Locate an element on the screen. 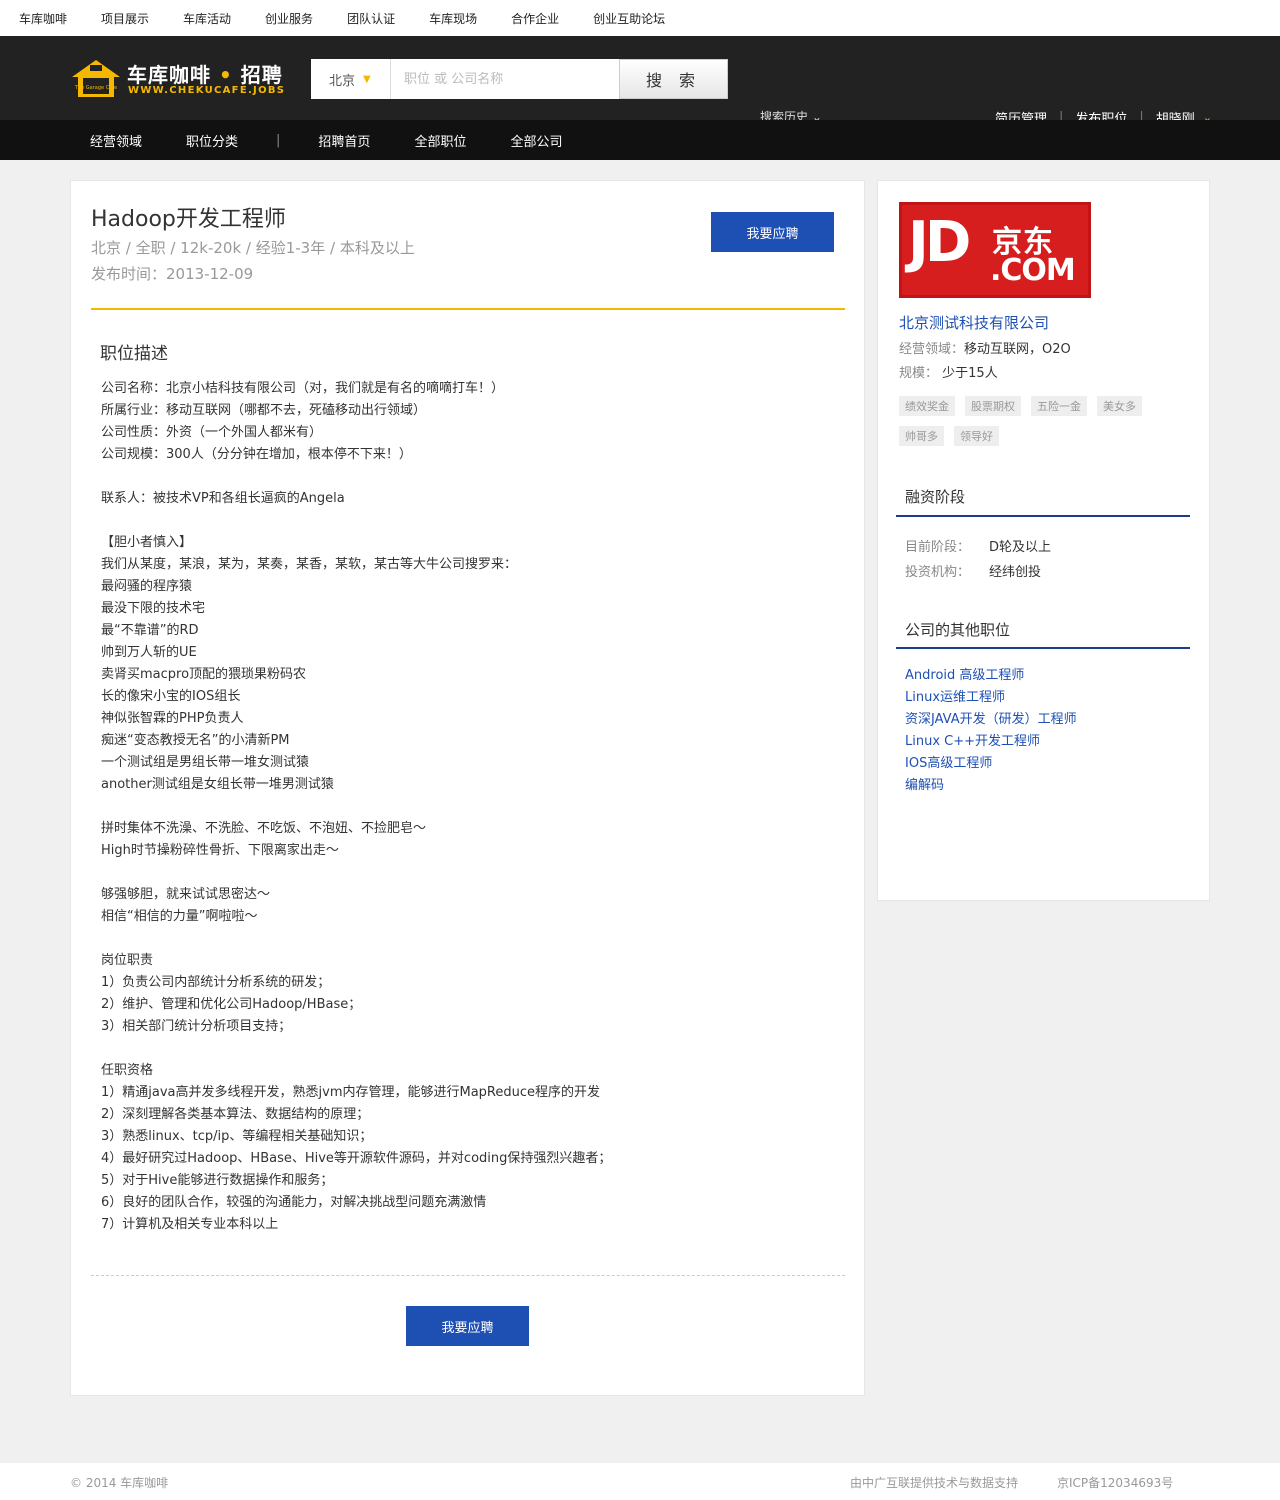 The image size is (1280, 1500). logo-title-main: 车库咖啡 is located at coordinates (169, 75).